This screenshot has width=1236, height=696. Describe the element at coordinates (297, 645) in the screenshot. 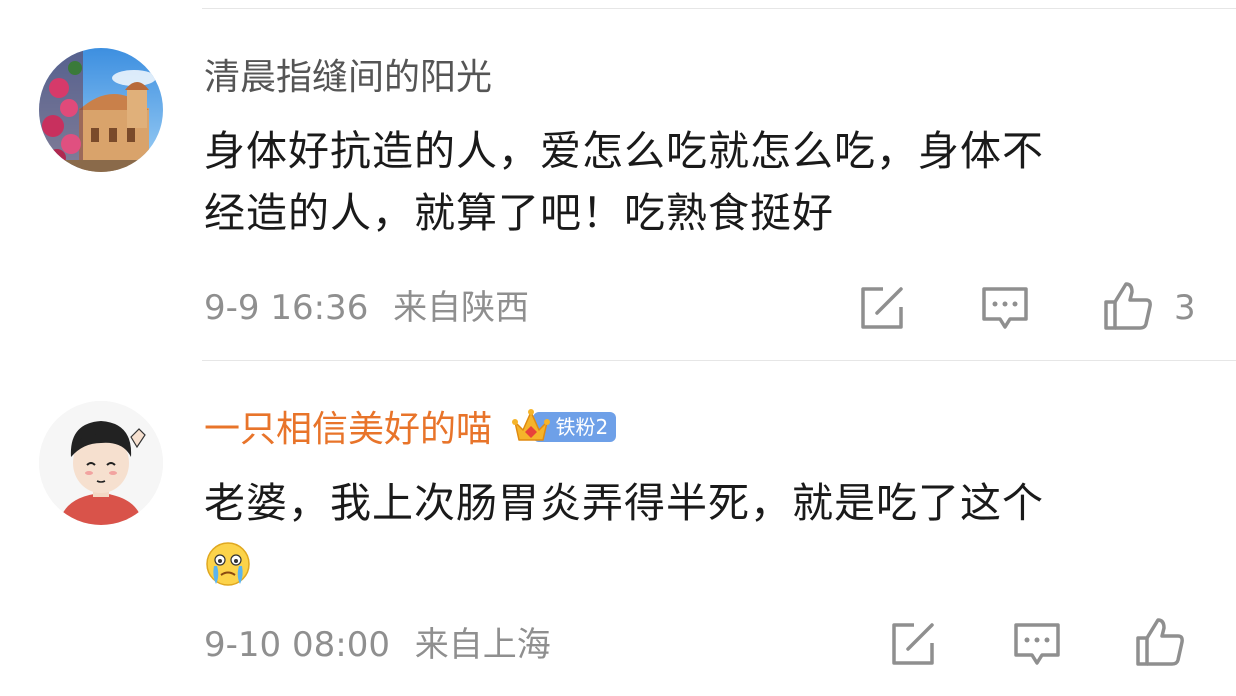

I see `comment-date: 9-10 08:00` at that location.